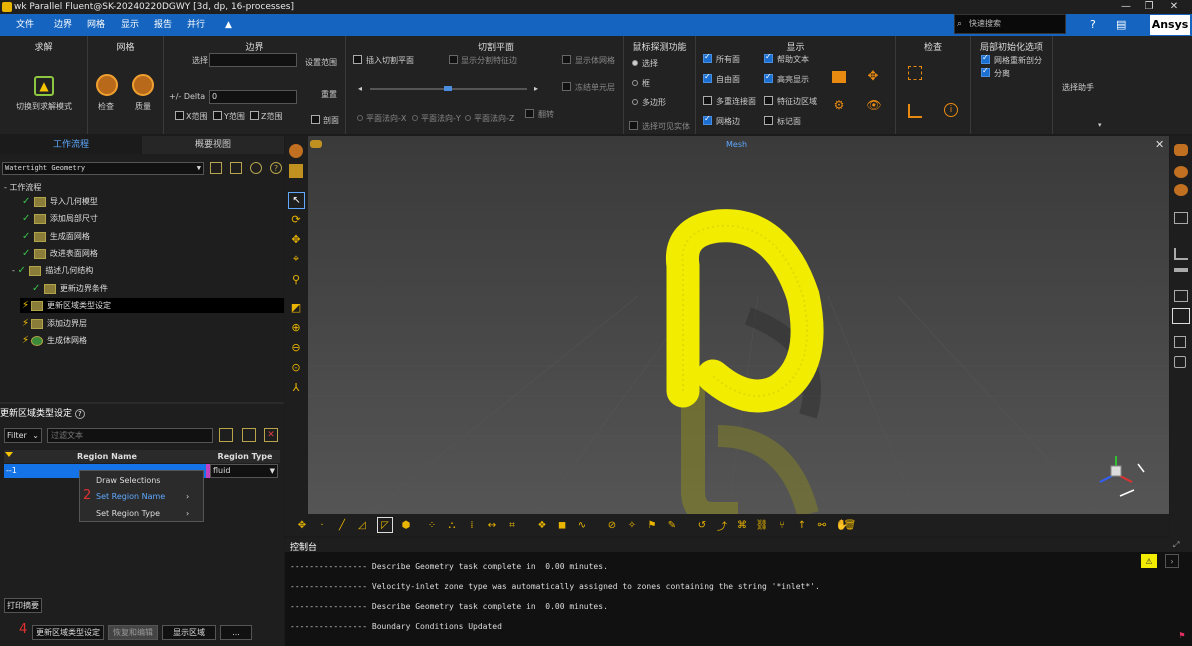 The width and height of the screenshot is (1192, 646). I want to click on close-window-icon: ✕, so click(1174, 7).